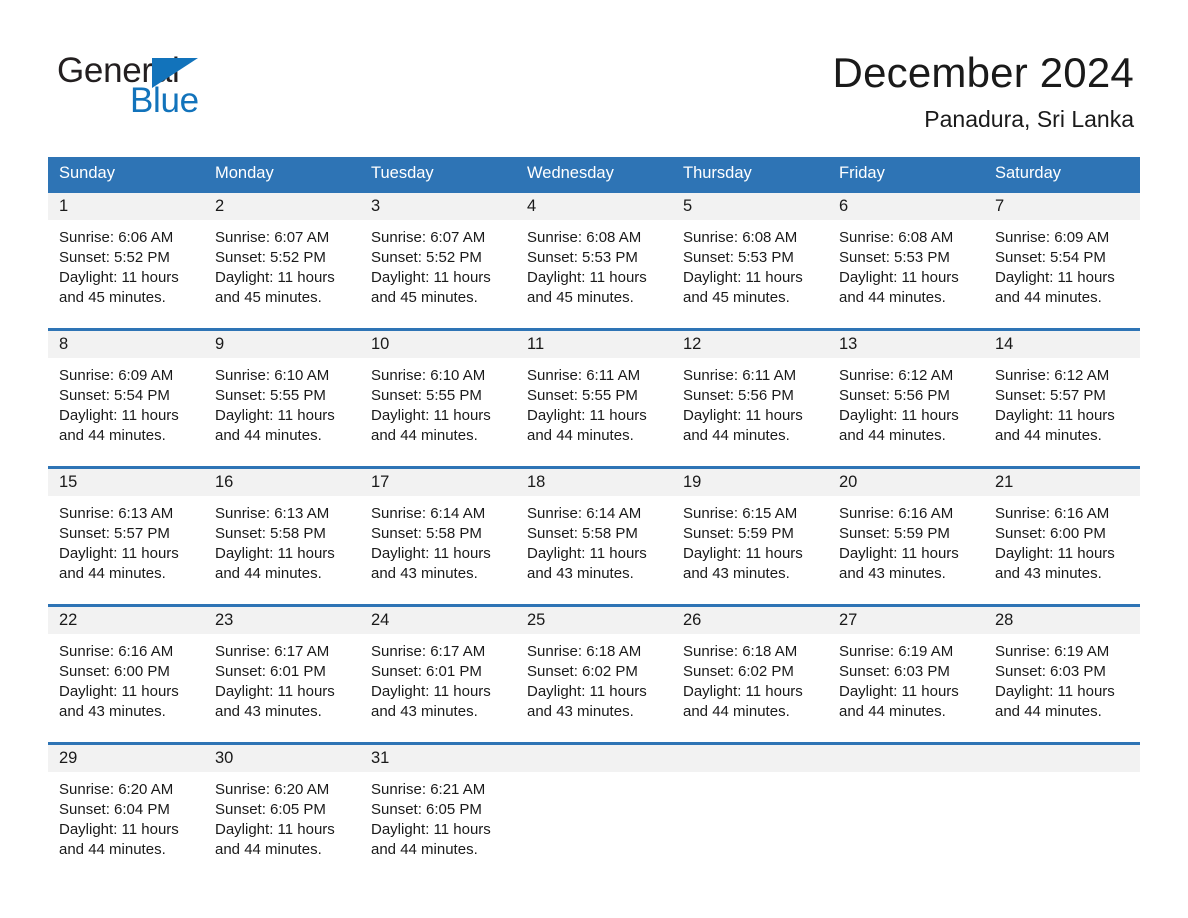 This screenshot has height=918, width=1188. What do you see at coordinates (438, 758) in the screenshot?
I see `day-number: 31` at bounding box center [438, 758].